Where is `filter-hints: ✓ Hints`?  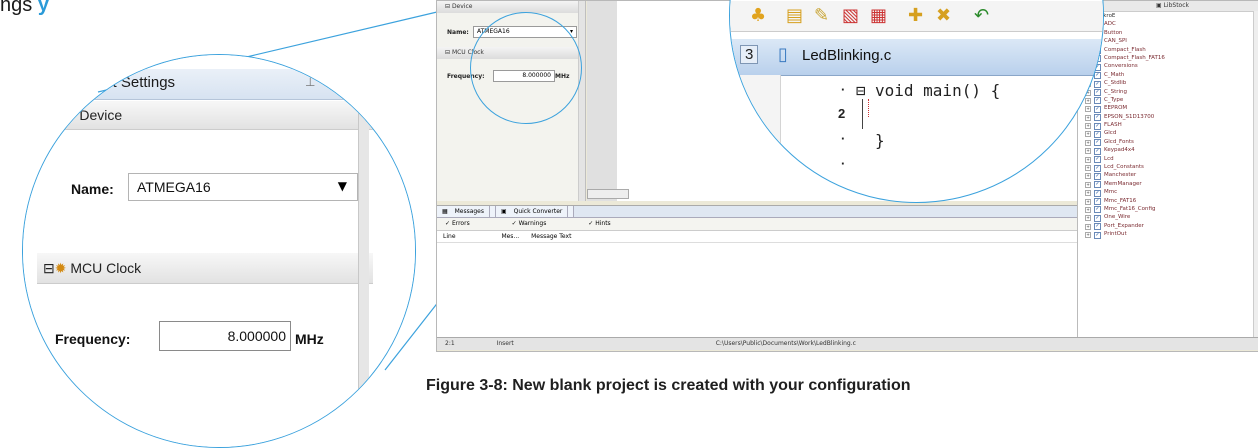 filter-hints: ✓ Hints is located at coordinates (599, 223).